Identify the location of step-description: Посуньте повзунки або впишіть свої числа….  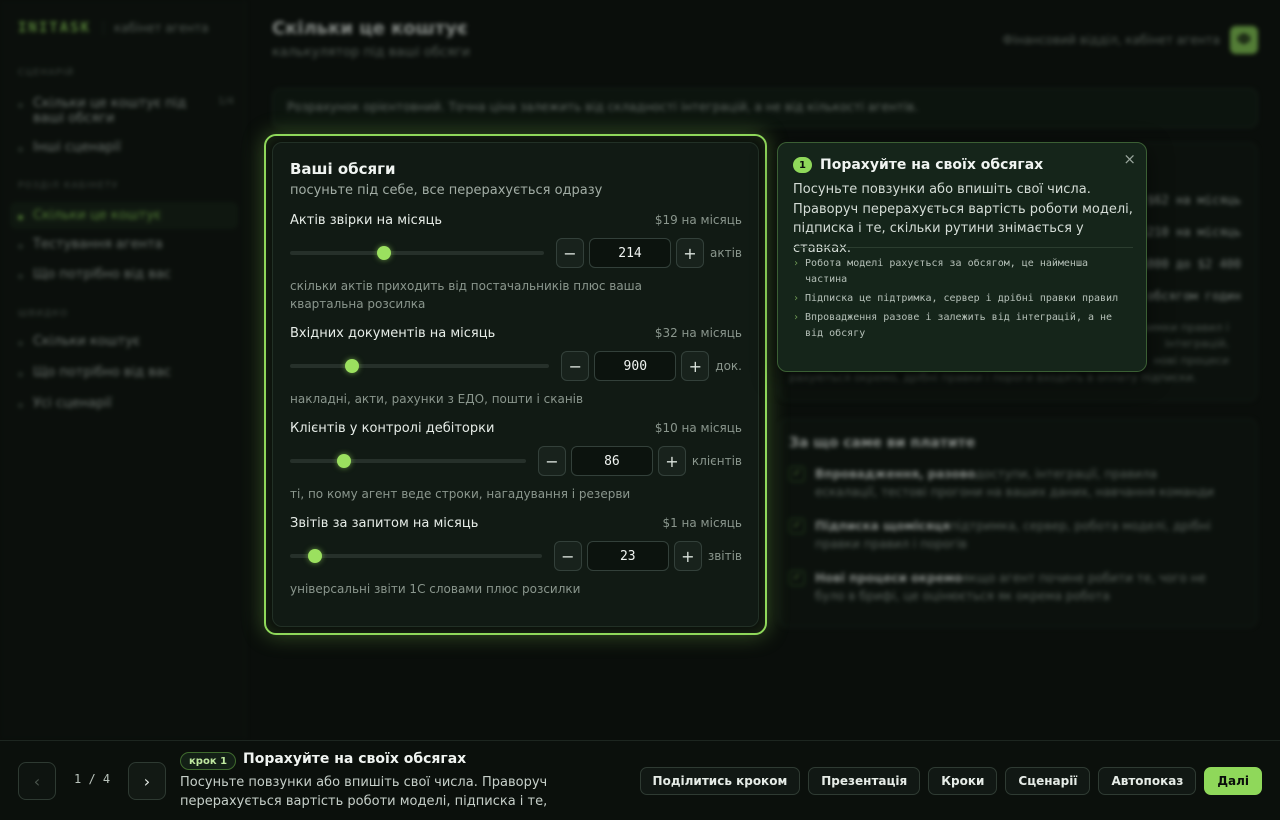
(364, 792).